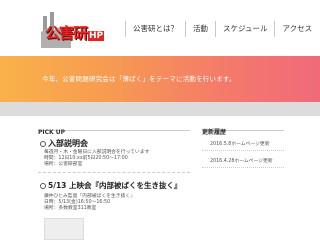 The width and height of the screenshot is (320, 240). What do you see at coordinates (114, 127) in the screenshot?
I see `pickup-heading: PICK UP` at bounding box center [114, 127].